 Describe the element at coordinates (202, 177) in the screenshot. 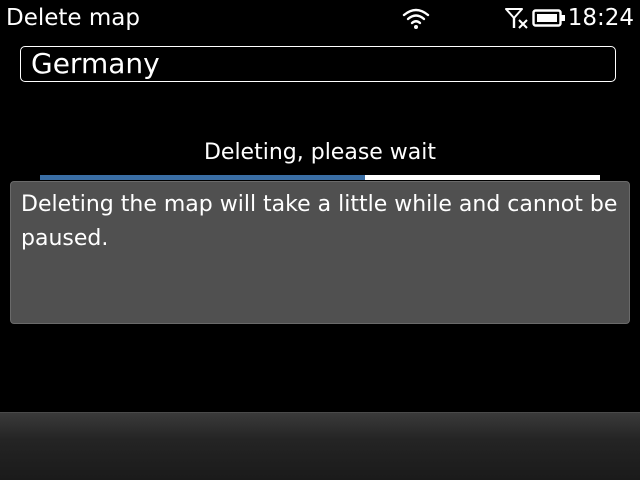

I see `progress-bar-fill` at that location.